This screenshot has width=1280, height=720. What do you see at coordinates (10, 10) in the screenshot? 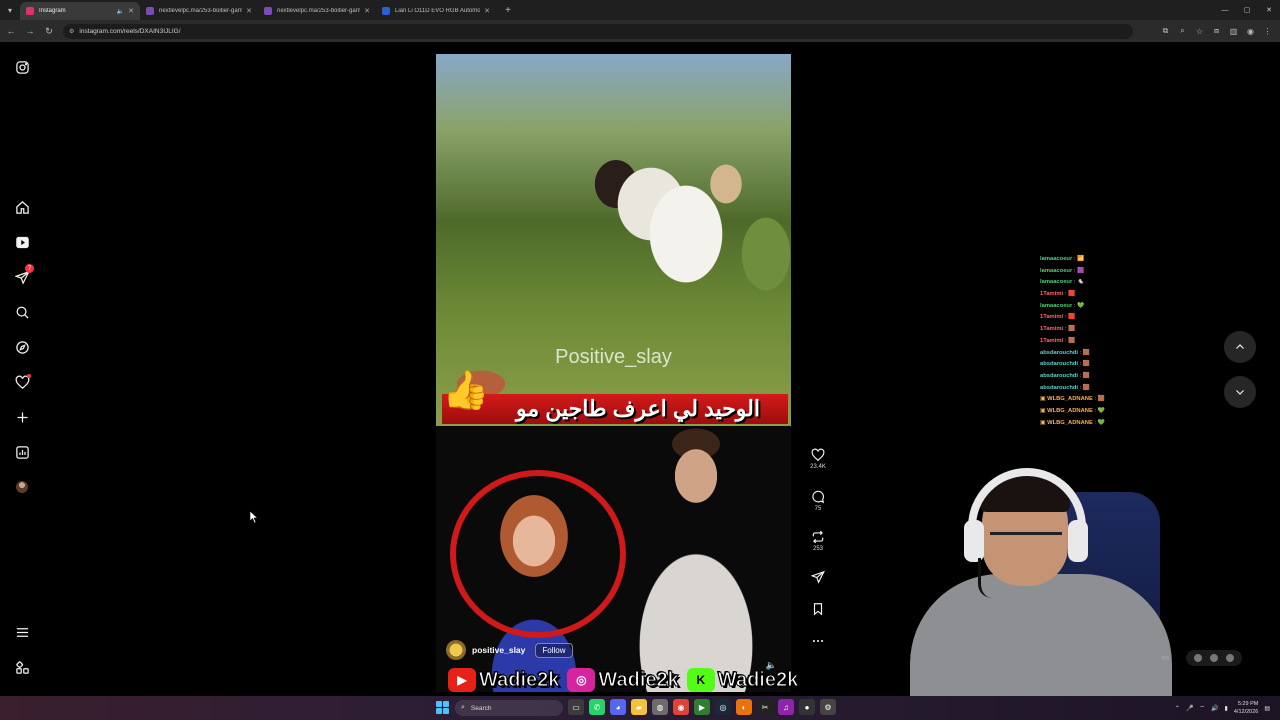
I see `tab-search-button: ▾` at bounding box center [10, 10].